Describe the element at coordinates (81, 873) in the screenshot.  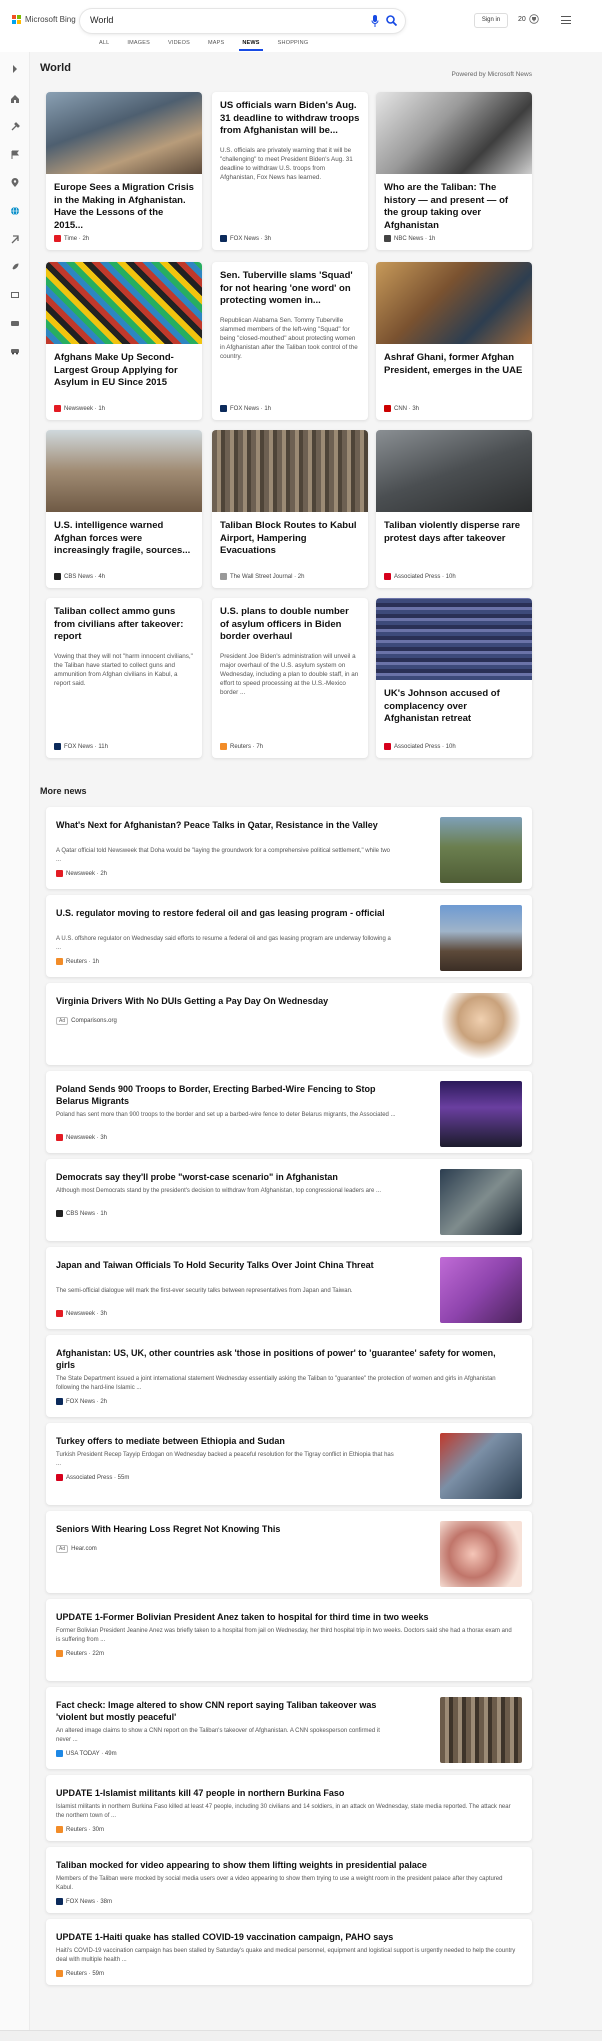
I see `news-source: Newsweek · 2h` at that location.